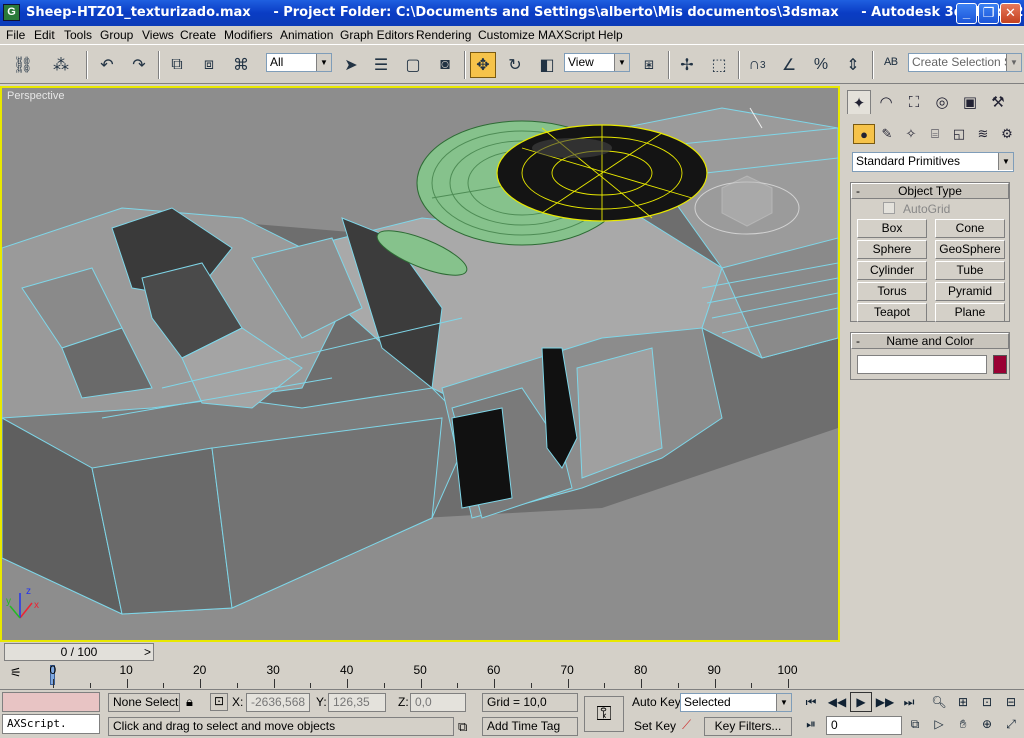 This screenshot has height=738, width=1024. I want to click on auto-key-button: Auto Key, so click(656, 702).